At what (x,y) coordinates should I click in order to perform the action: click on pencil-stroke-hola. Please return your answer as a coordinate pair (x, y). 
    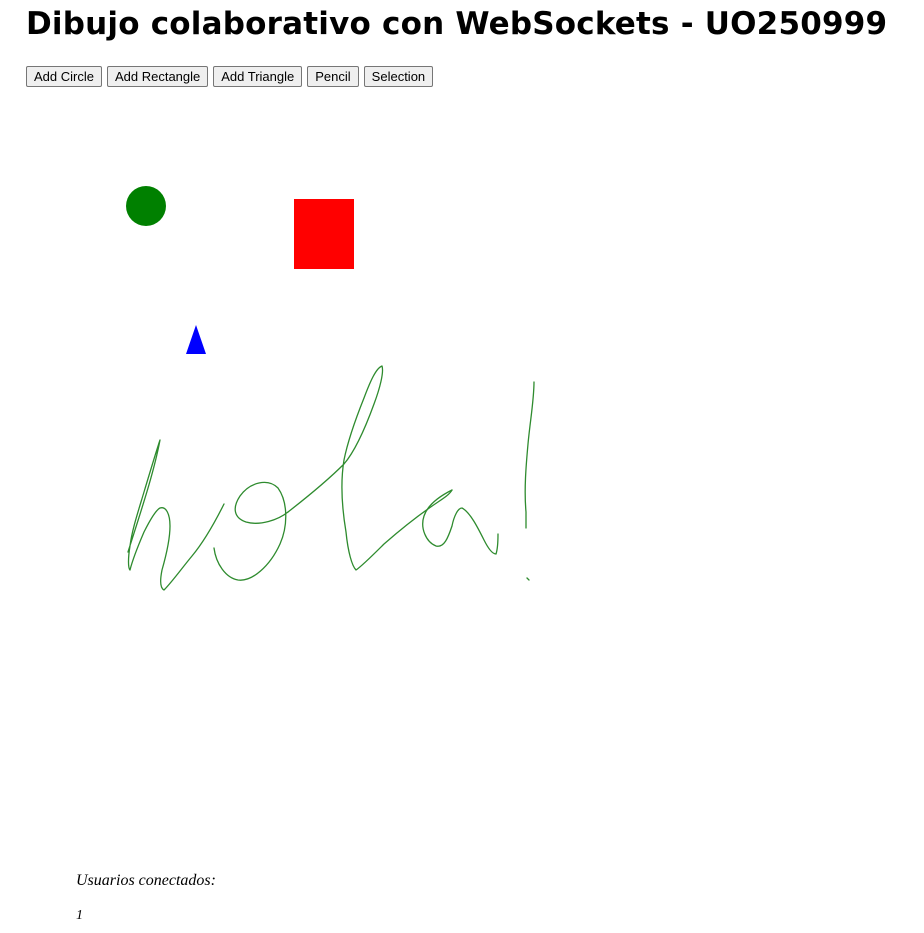
    Looking at the image, I should click on (331, 478).